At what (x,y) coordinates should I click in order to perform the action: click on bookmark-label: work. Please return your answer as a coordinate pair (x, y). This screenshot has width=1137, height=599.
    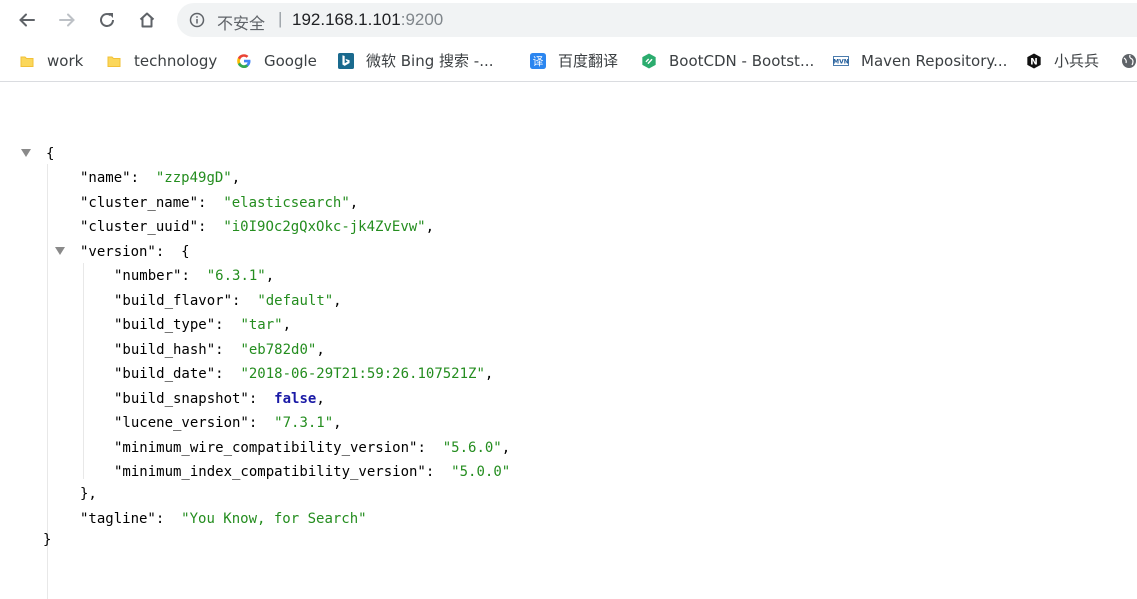
    Looking at the image, I should click on (65, 60).